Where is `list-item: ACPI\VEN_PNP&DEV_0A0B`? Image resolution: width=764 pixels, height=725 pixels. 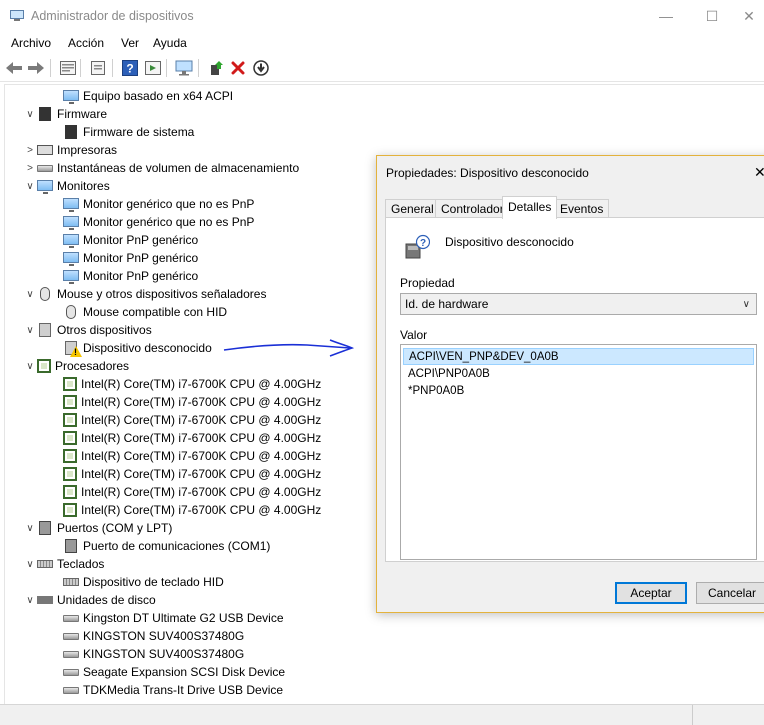
list-item: ACPI\VEN_PNP&DEV_0A0B is located at coordinates (578, 356).